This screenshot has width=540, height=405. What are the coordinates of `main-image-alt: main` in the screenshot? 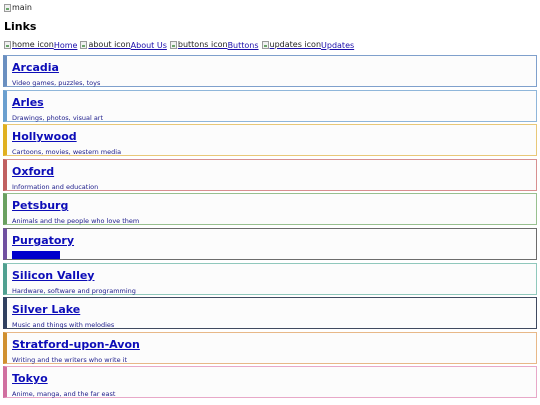 It's located at (22, 7).